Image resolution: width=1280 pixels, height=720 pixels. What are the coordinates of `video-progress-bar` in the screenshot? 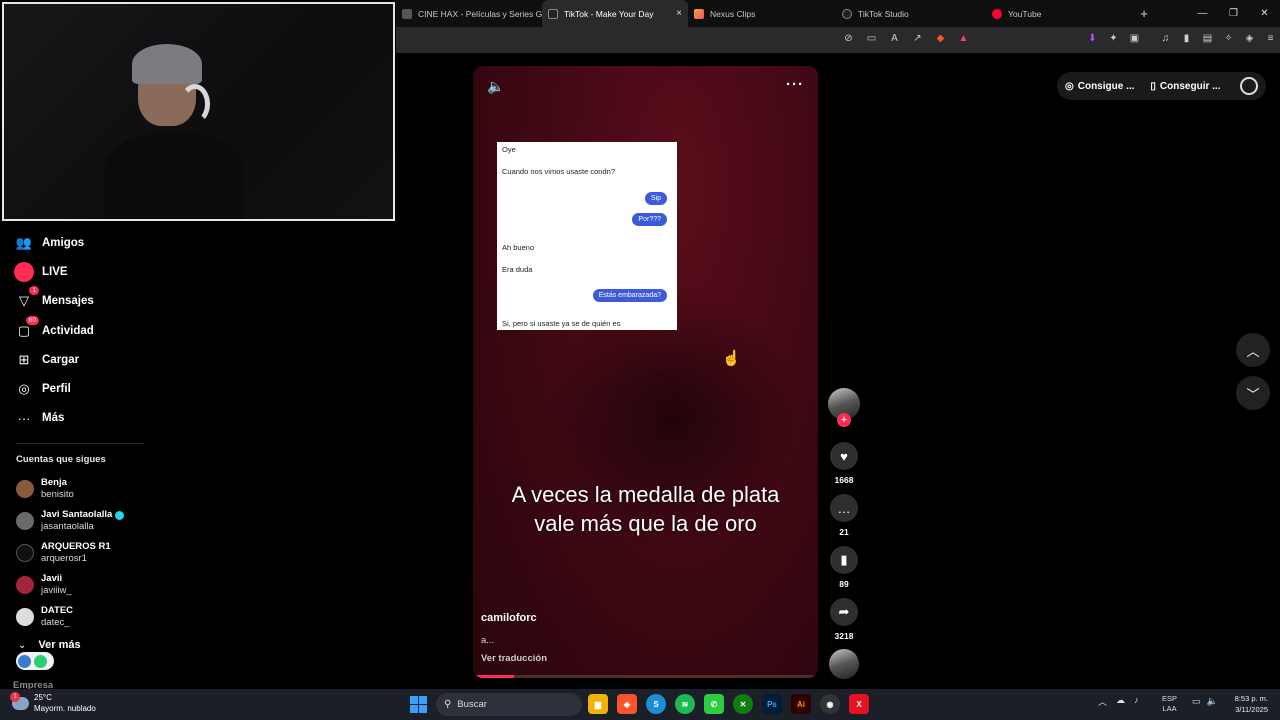 It's located at (645, 676).